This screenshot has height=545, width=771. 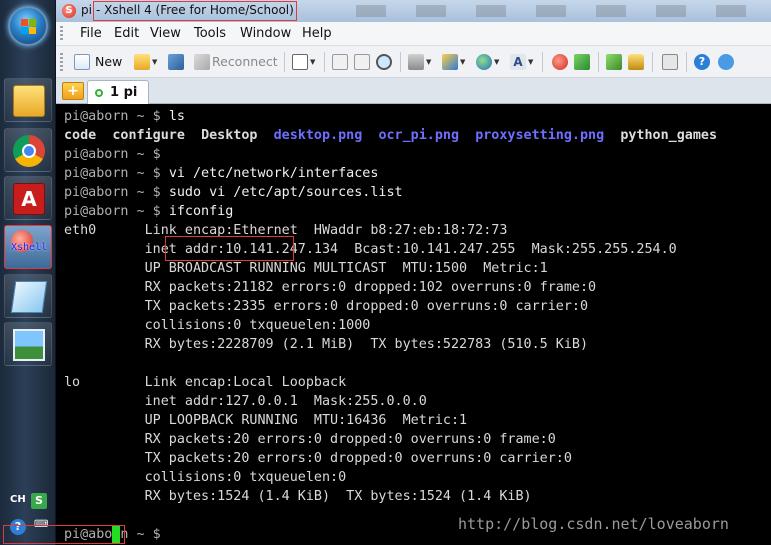 What do you see at coordinates (593, 524) in the screenshot?
I see `watermark: http://blog.csdn.net/loveaborn` at bounding box center [593, 524].